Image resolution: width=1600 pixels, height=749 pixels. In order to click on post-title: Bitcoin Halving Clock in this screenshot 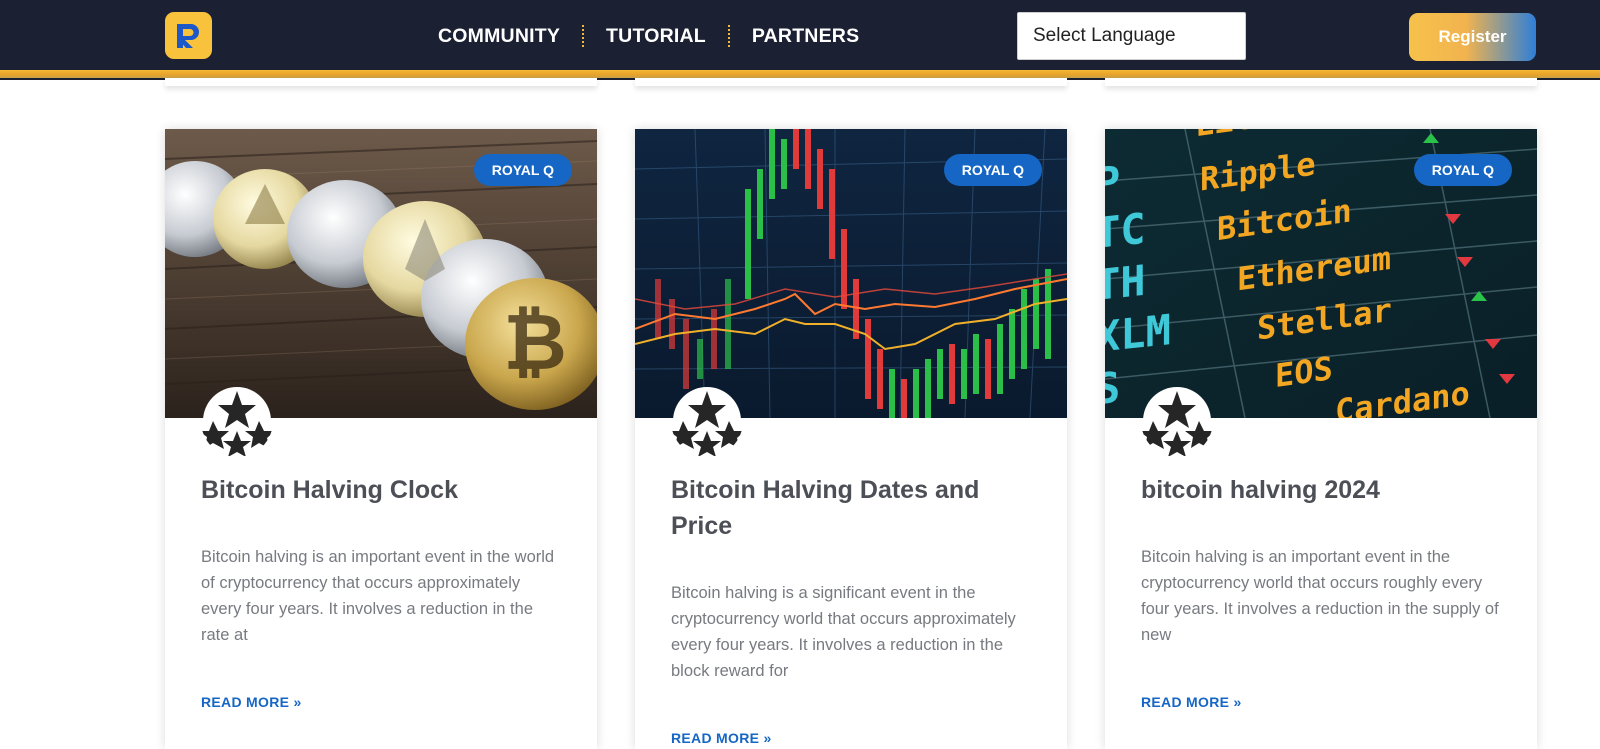, I will do `click(381, 490)`.